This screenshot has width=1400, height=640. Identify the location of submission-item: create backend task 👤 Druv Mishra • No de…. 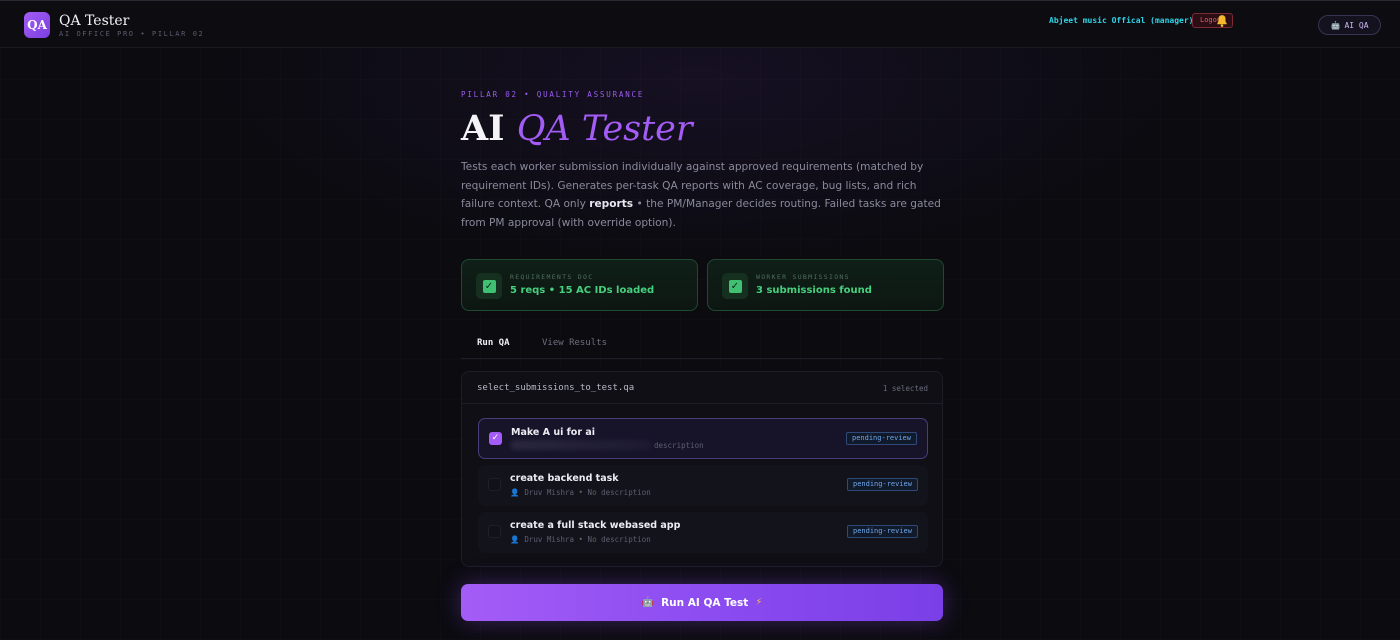
(703, 485).